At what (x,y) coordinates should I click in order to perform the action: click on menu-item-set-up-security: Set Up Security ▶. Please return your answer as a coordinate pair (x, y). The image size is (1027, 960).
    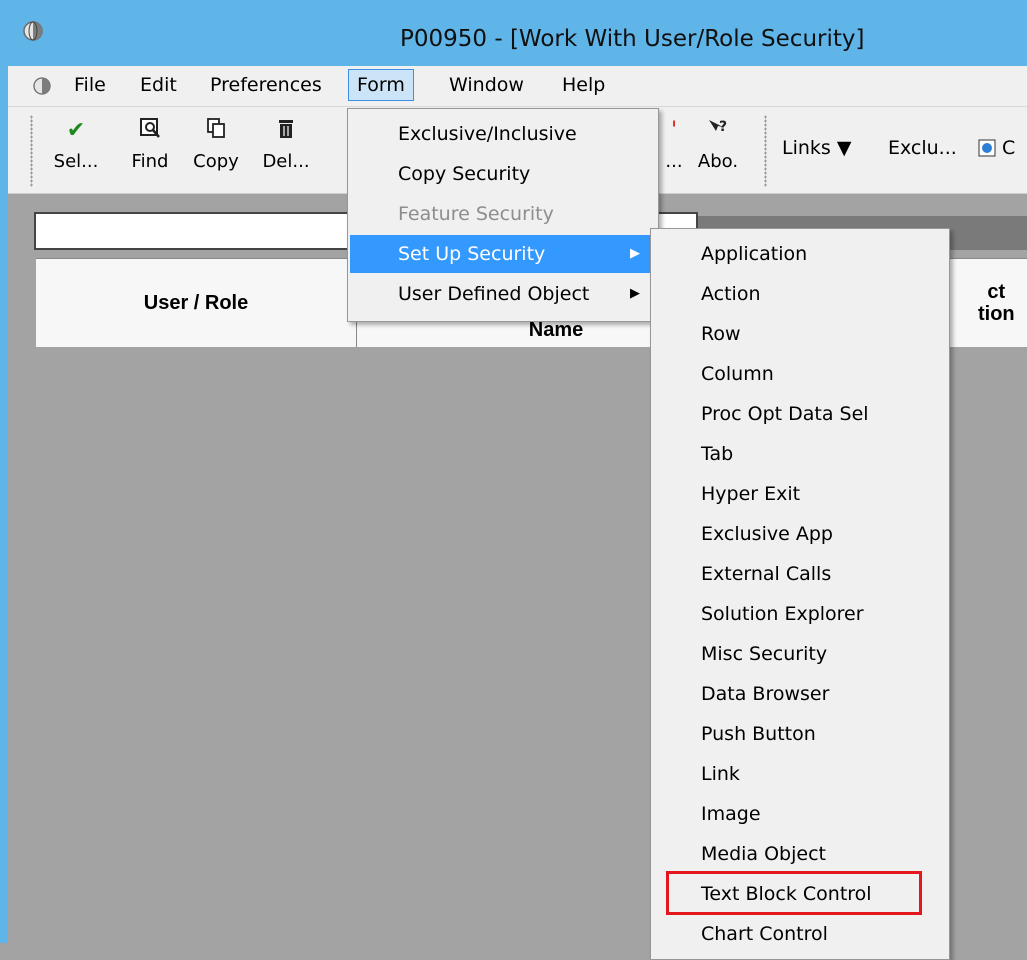
    Looking at the image, I should click on (503, 254).